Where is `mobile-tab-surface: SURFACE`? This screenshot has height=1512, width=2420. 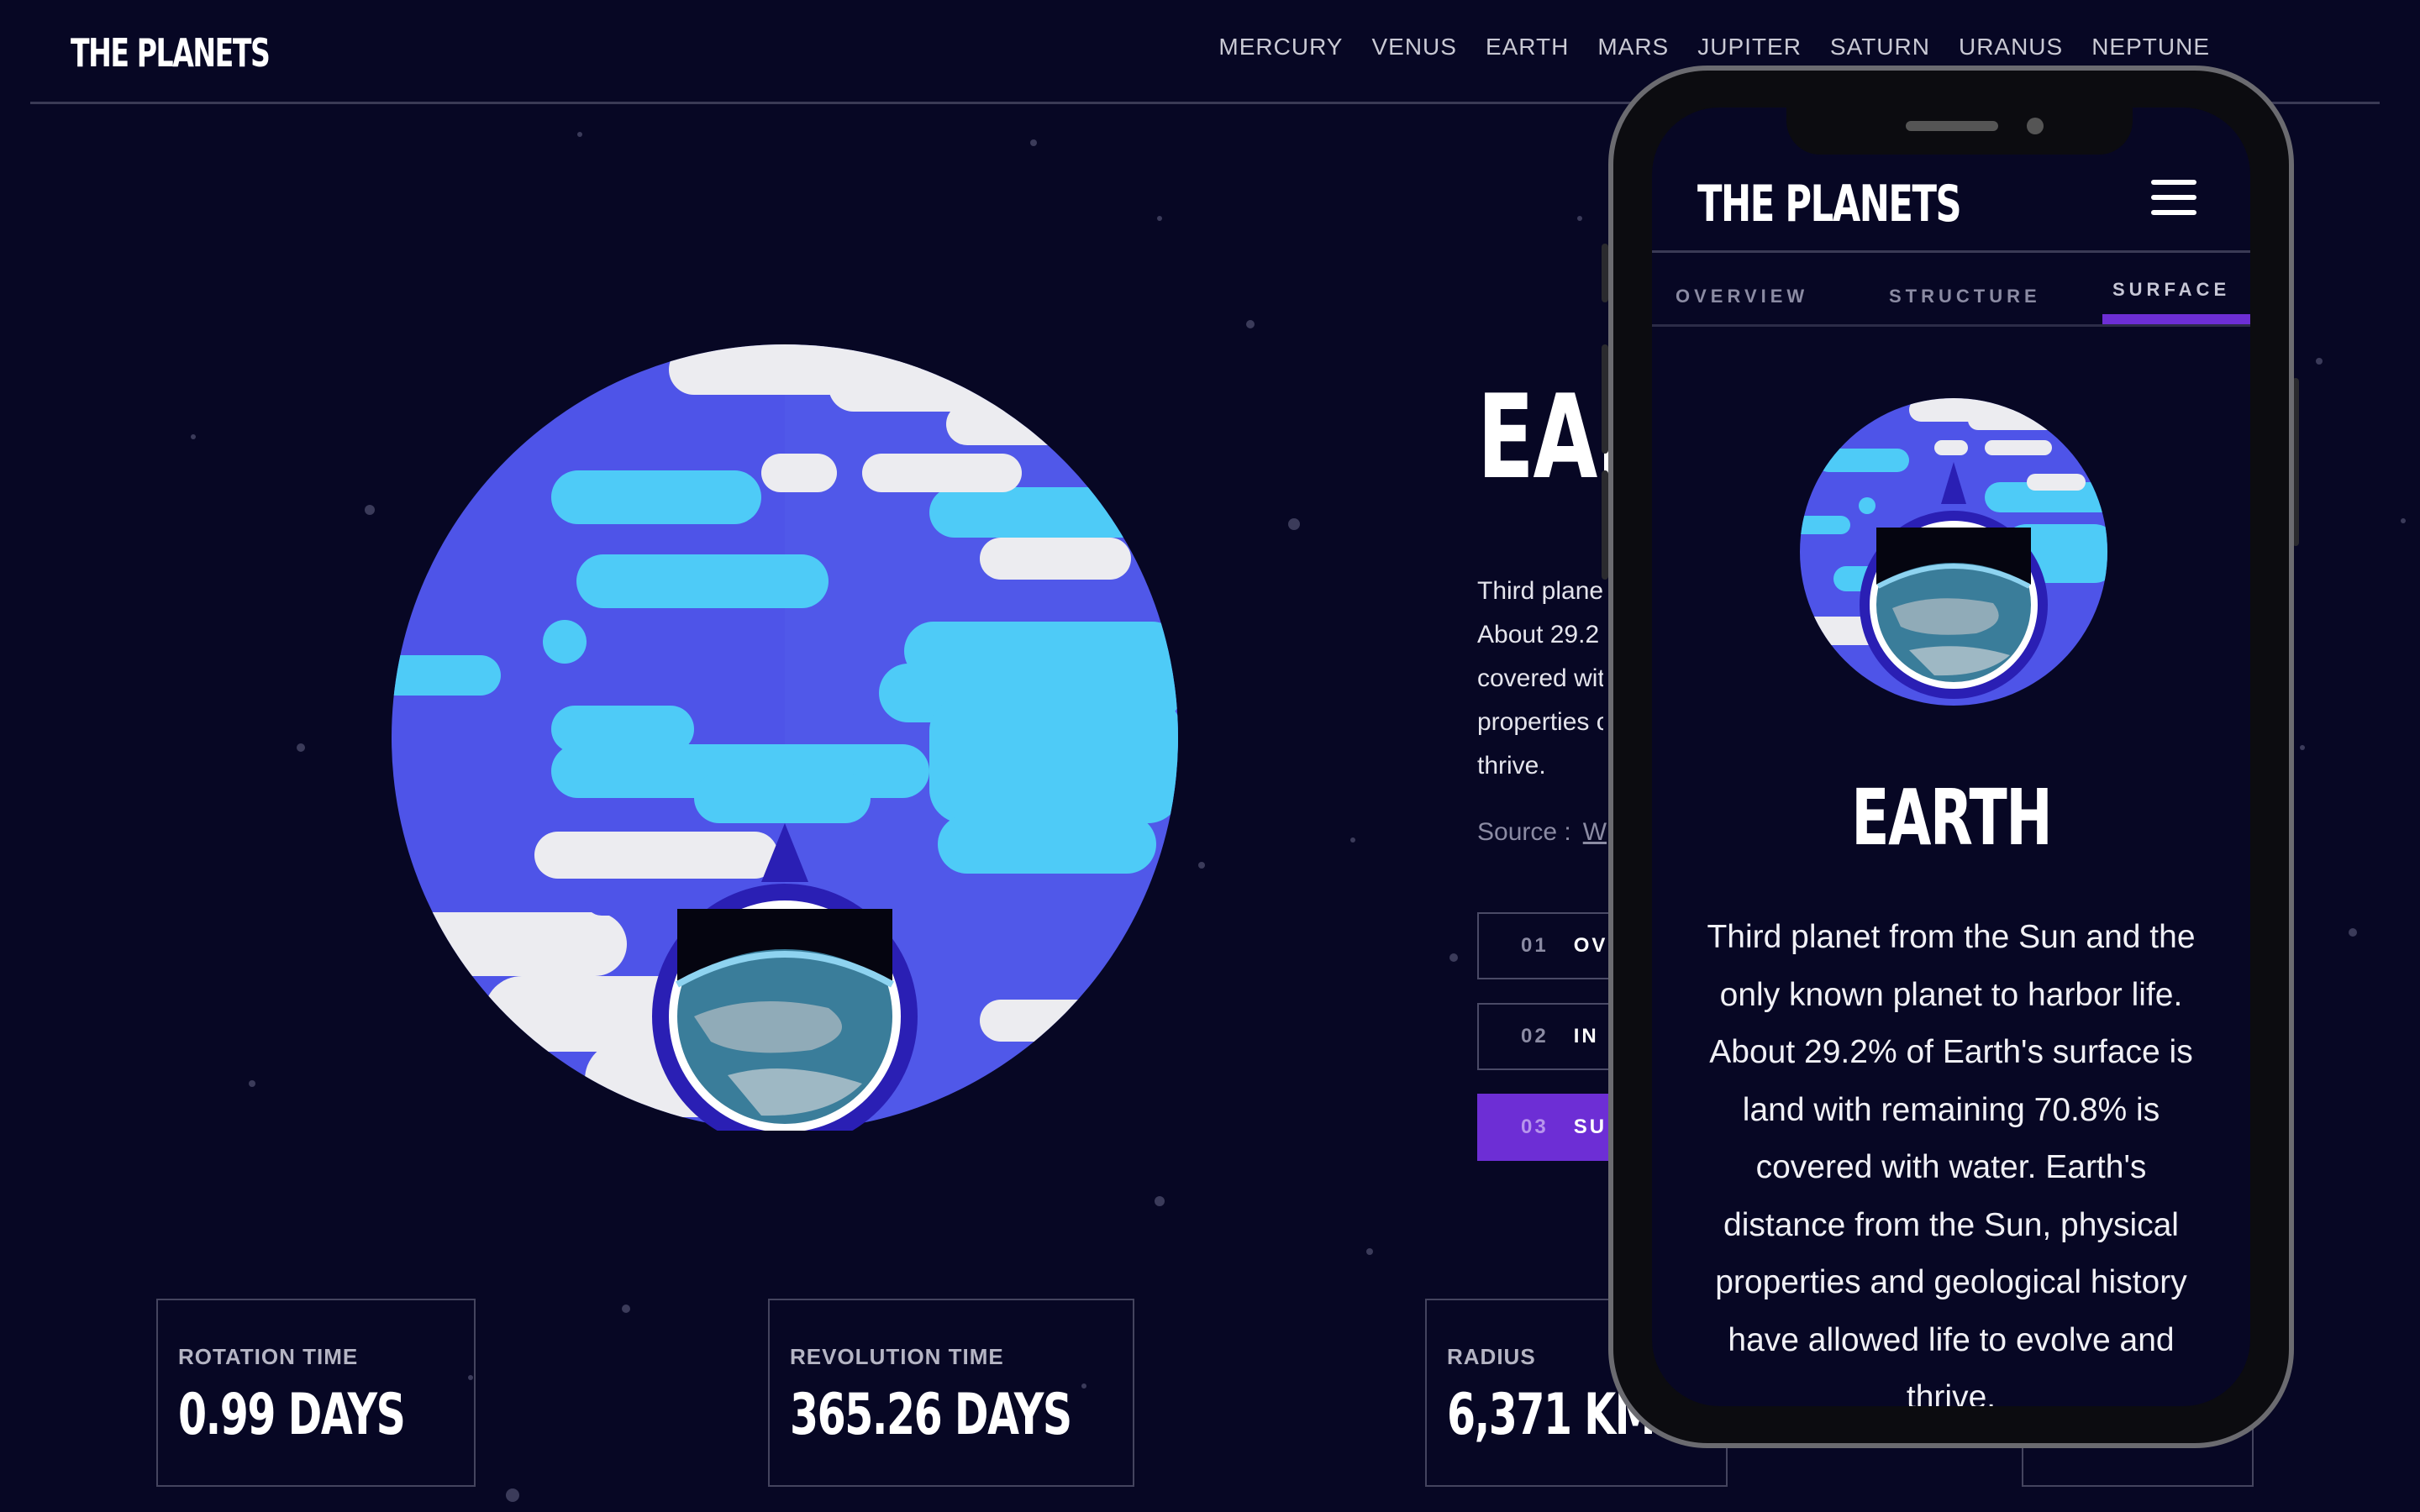
mobile-tab-surface: SURFACE is located at coordinates (2171, 290).